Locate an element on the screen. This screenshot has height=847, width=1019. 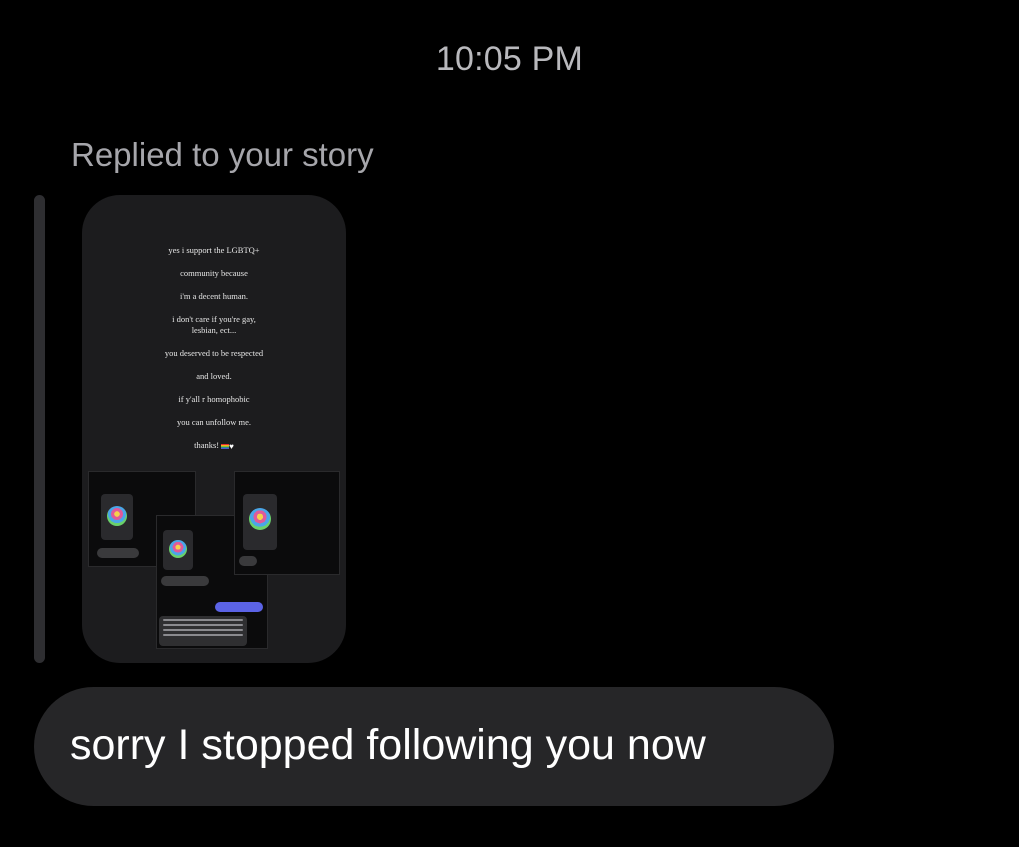
story-line: yes i support the LGBTQ+ is located at coordinates (214, 250).